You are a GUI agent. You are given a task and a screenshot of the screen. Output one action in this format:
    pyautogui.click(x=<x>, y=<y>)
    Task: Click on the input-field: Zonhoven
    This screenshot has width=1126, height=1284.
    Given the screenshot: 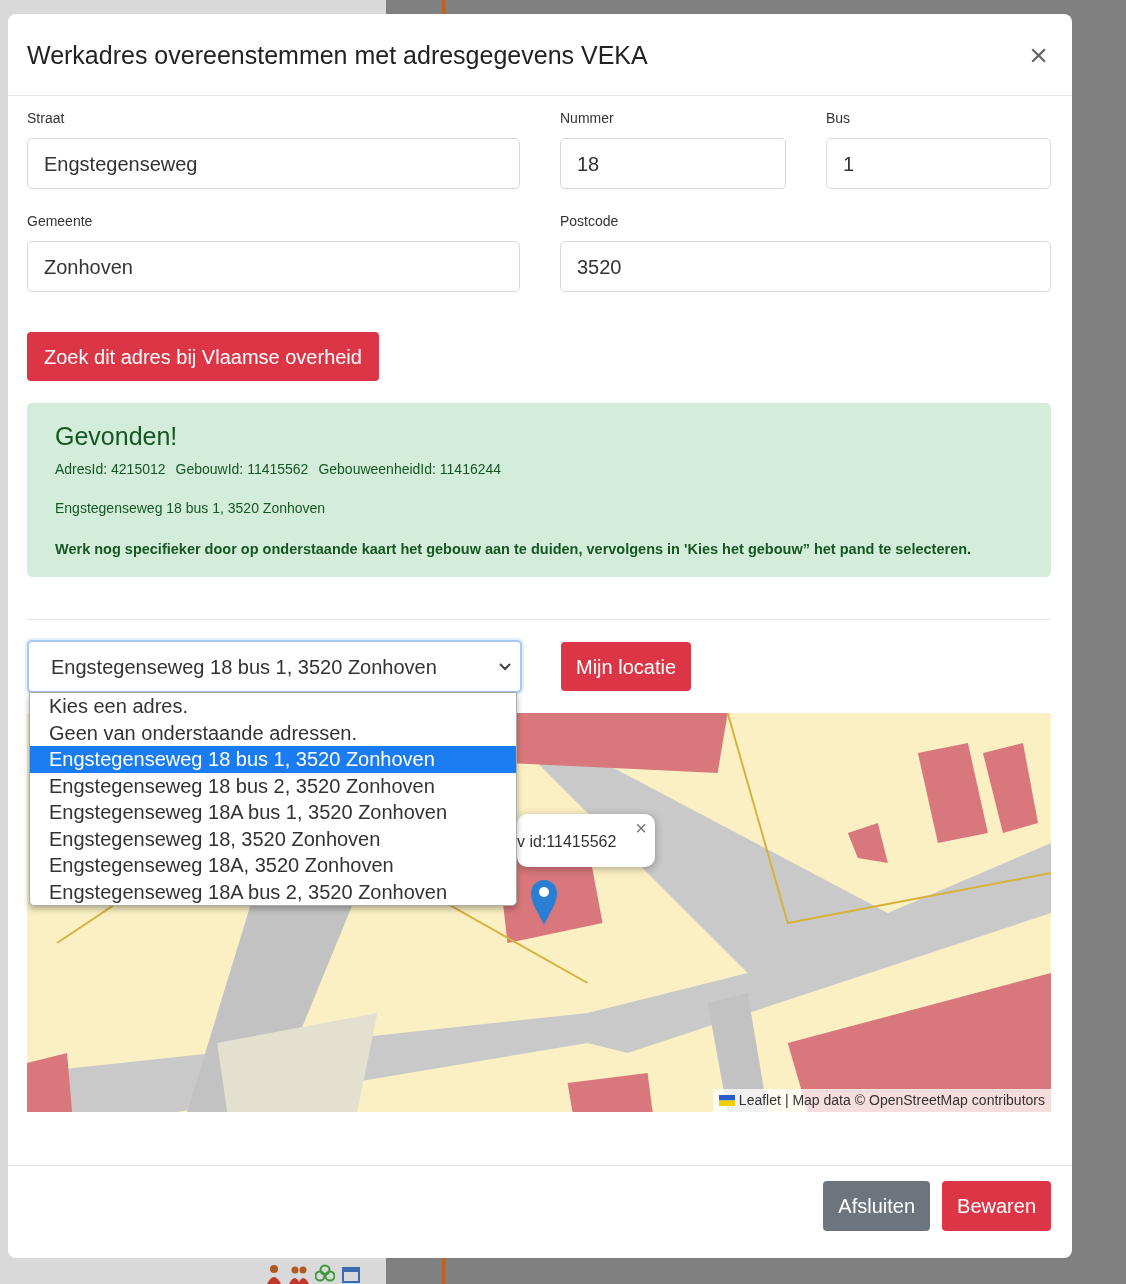 What is the action you would take?
    pyautogui.click(x=273, y=266)
    